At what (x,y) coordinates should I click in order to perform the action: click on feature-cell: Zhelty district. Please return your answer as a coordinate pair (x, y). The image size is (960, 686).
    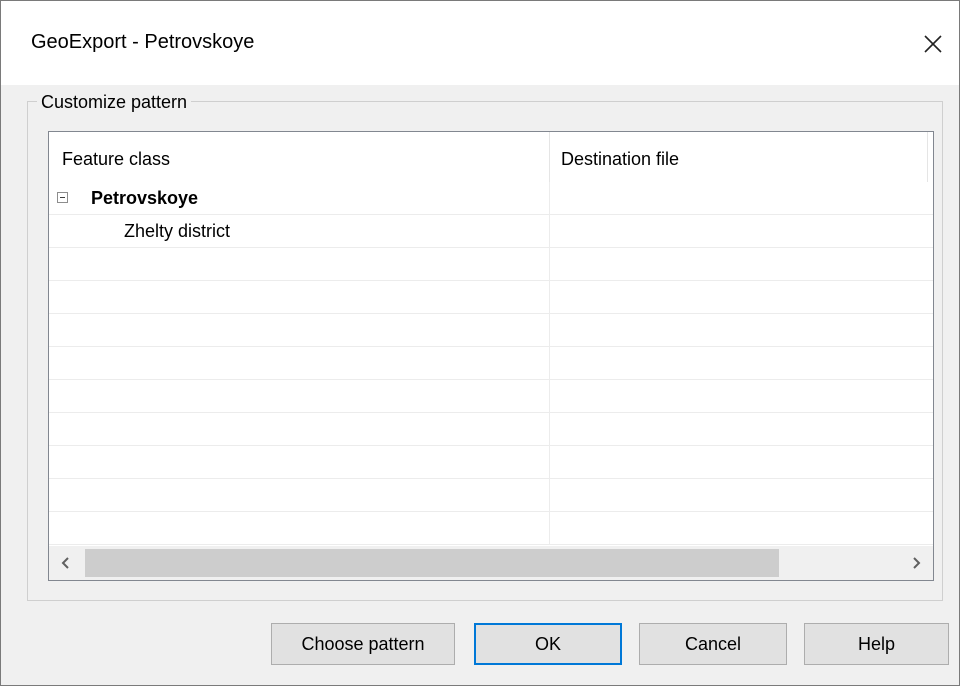
    Looking at the image, I should click on (299, 231).